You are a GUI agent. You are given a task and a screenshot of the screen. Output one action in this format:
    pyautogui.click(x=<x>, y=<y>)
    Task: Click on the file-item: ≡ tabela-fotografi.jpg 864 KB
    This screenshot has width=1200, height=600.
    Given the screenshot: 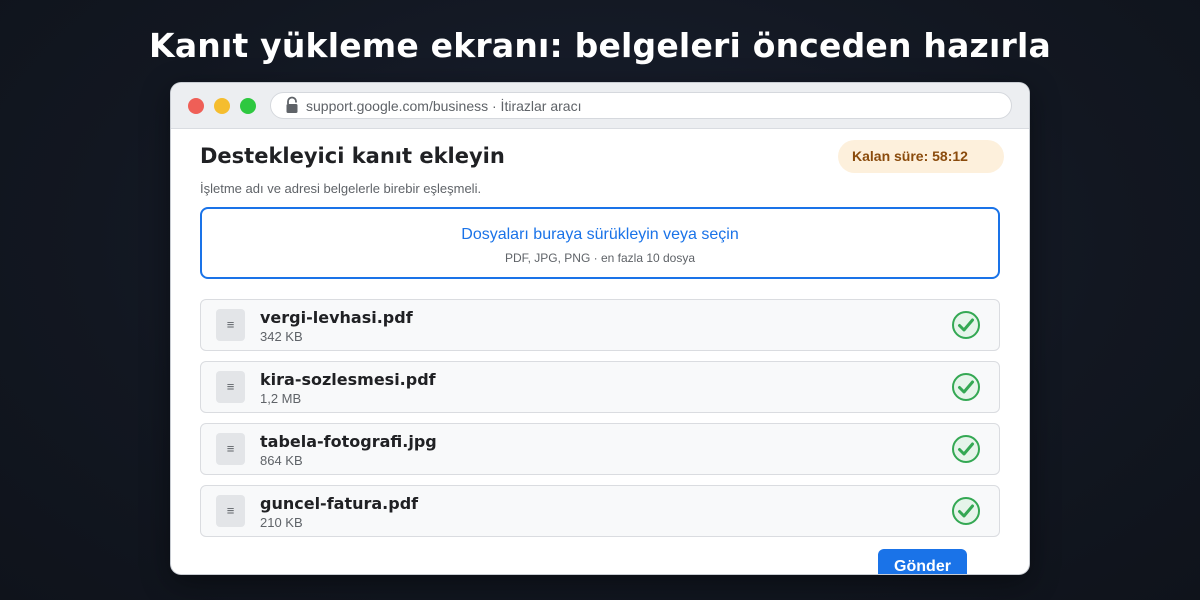 What is the action you would take?
    pyautogui.click(x=600, y=449)
    